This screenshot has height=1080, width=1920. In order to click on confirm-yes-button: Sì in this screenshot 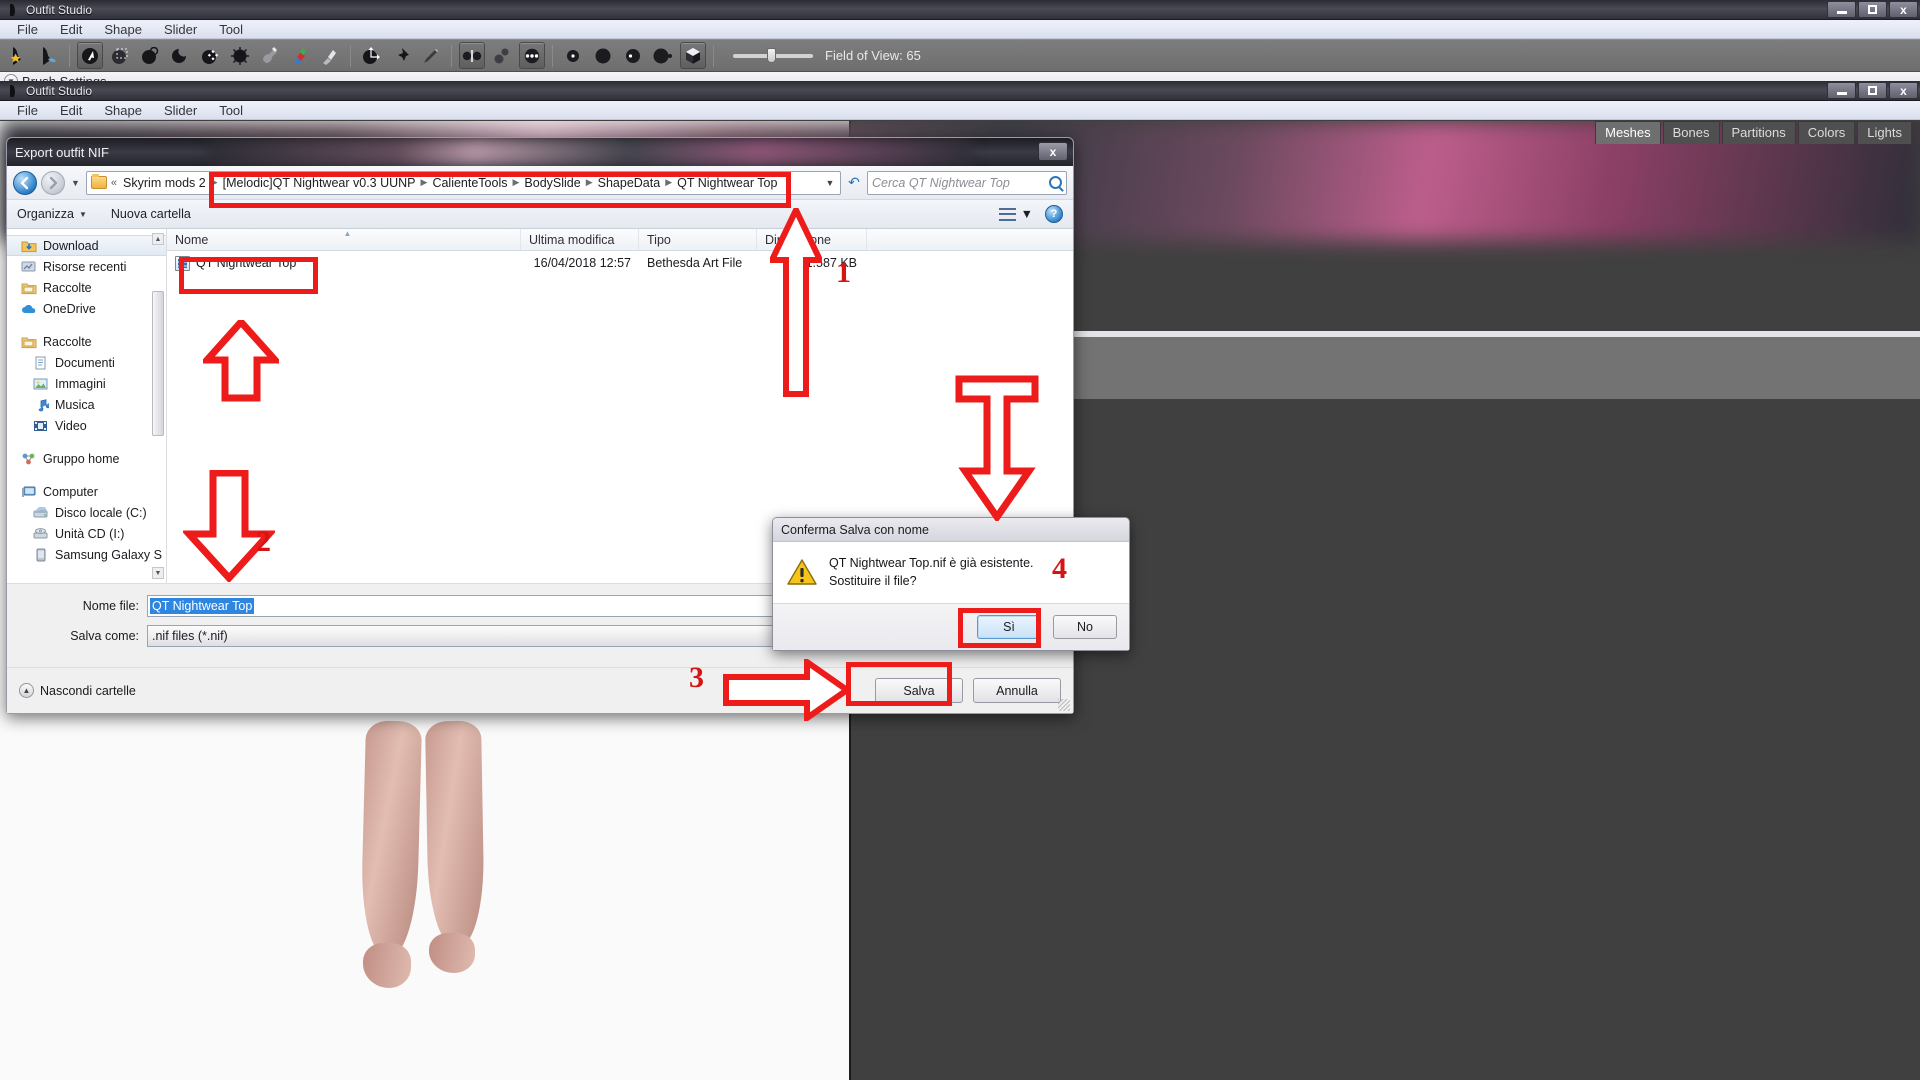, I will do `click(1009, 627)`.